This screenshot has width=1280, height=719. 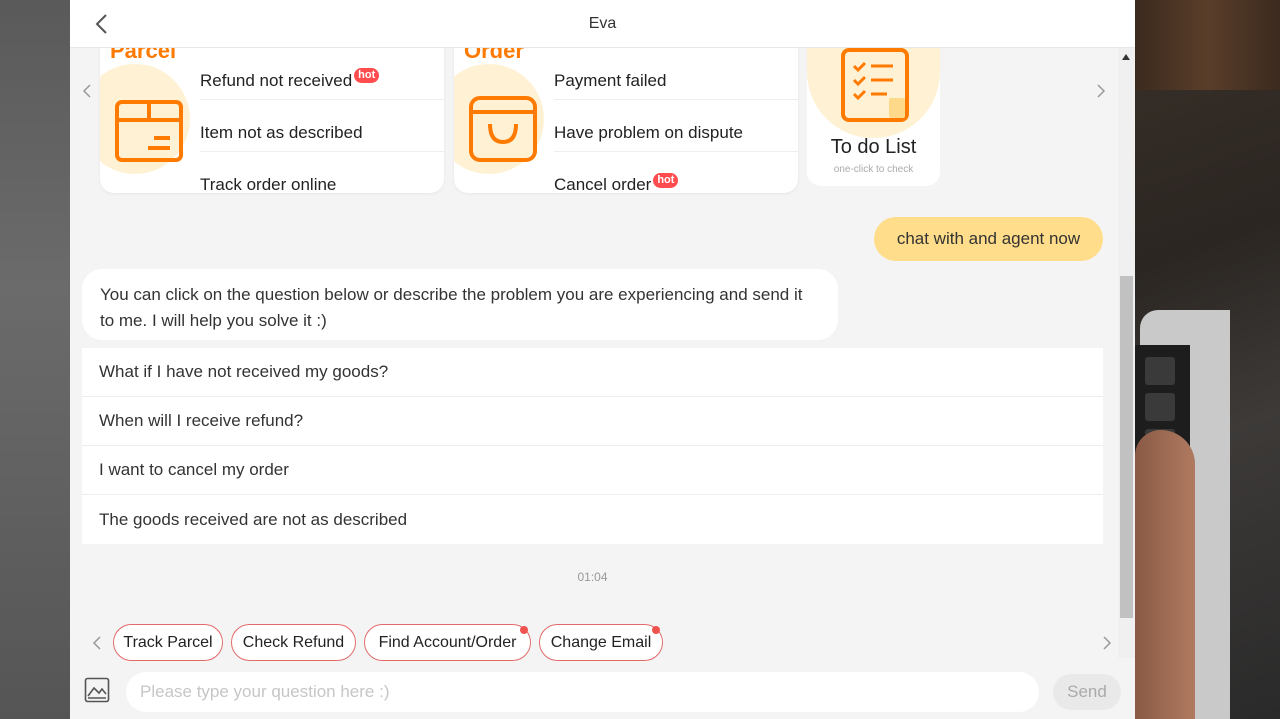 I want to click on scroll-up-icon, so click(x=1126, y=57).